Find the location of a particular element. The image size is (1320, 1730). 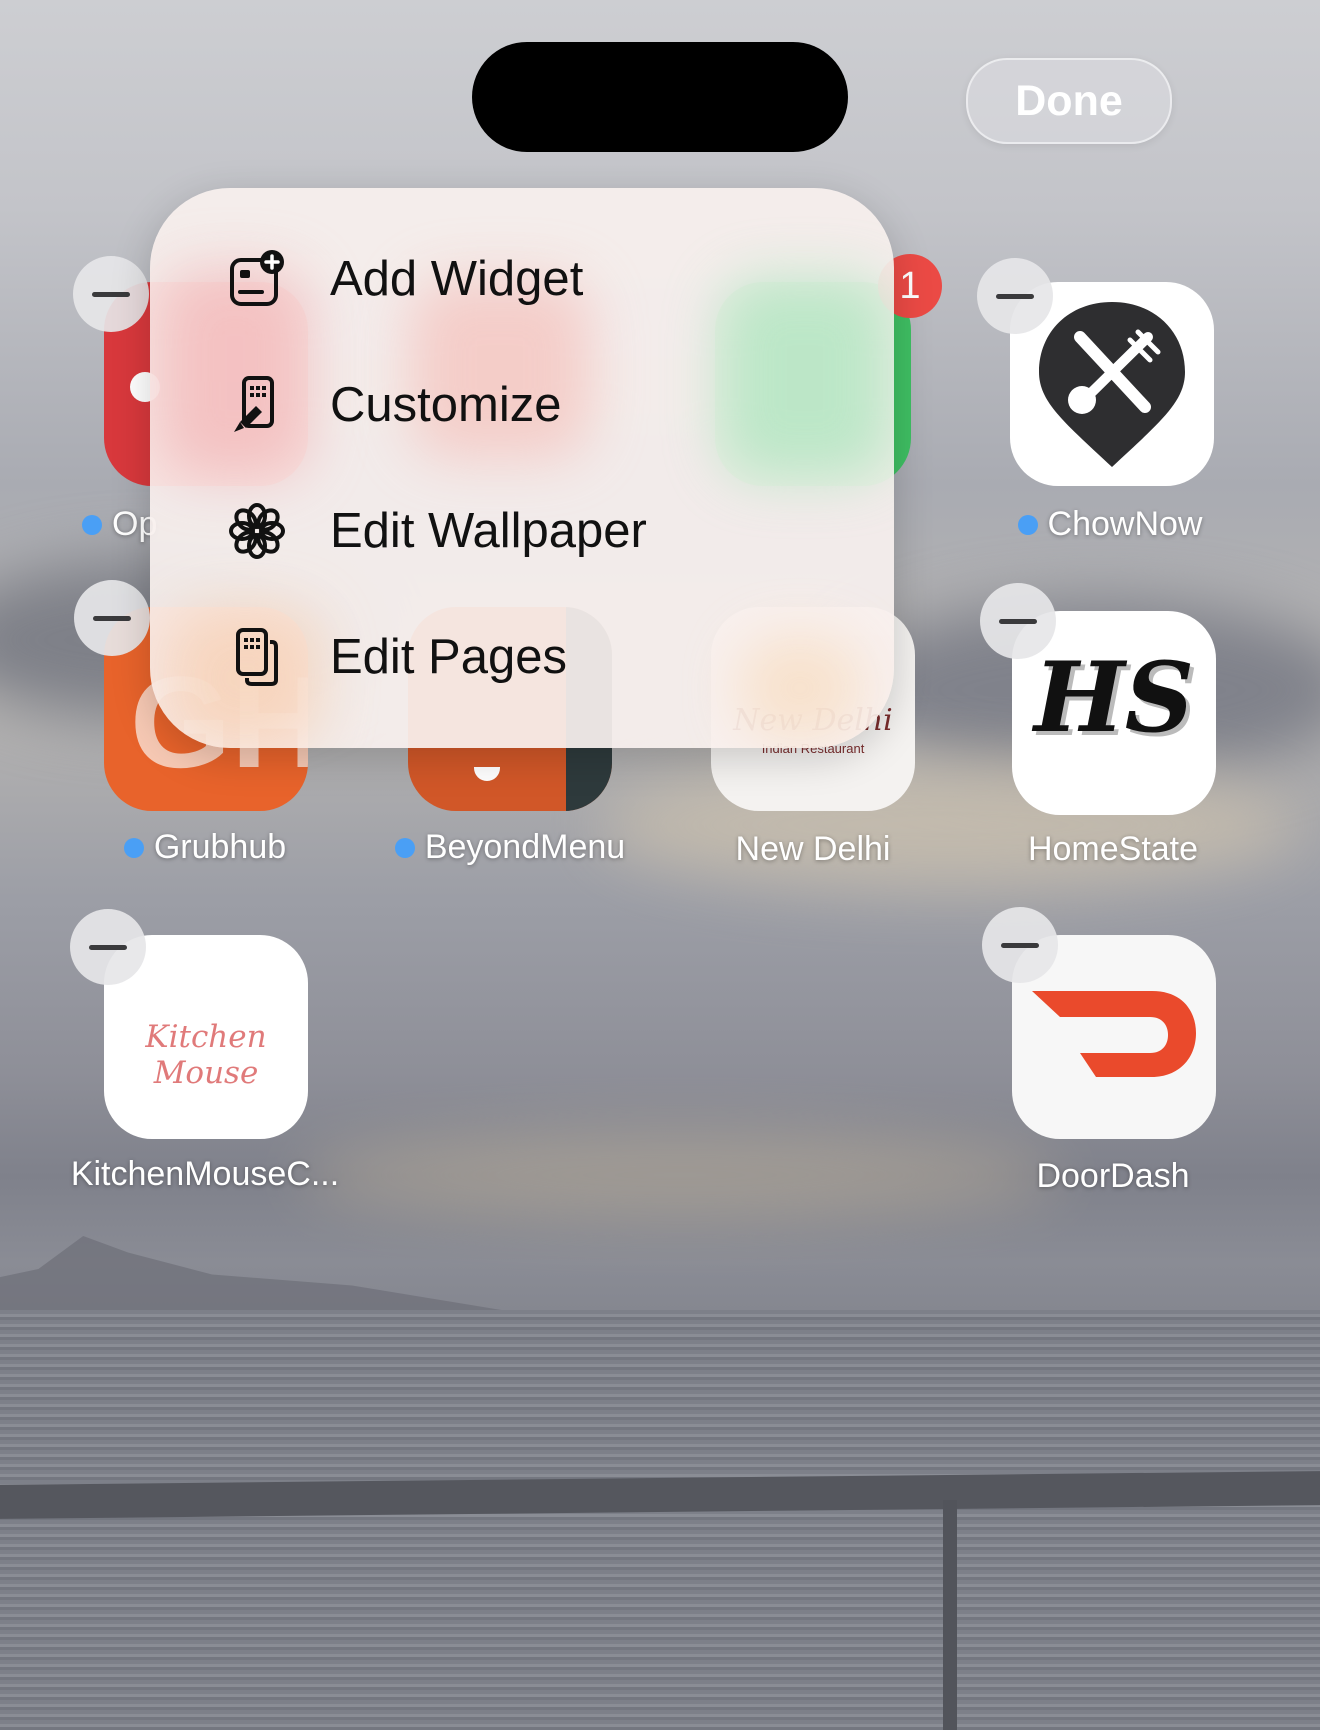

done-button: Done is located at coordinates (1069, 101).